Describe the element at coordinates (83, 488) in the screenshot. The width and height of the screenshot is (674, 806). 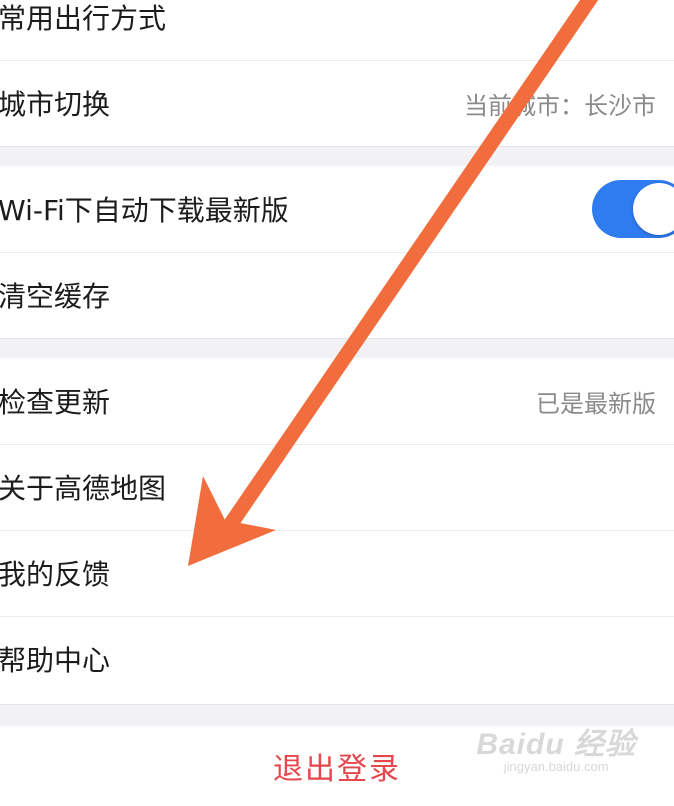
I see `row-label: 关于高德地图` at that location.